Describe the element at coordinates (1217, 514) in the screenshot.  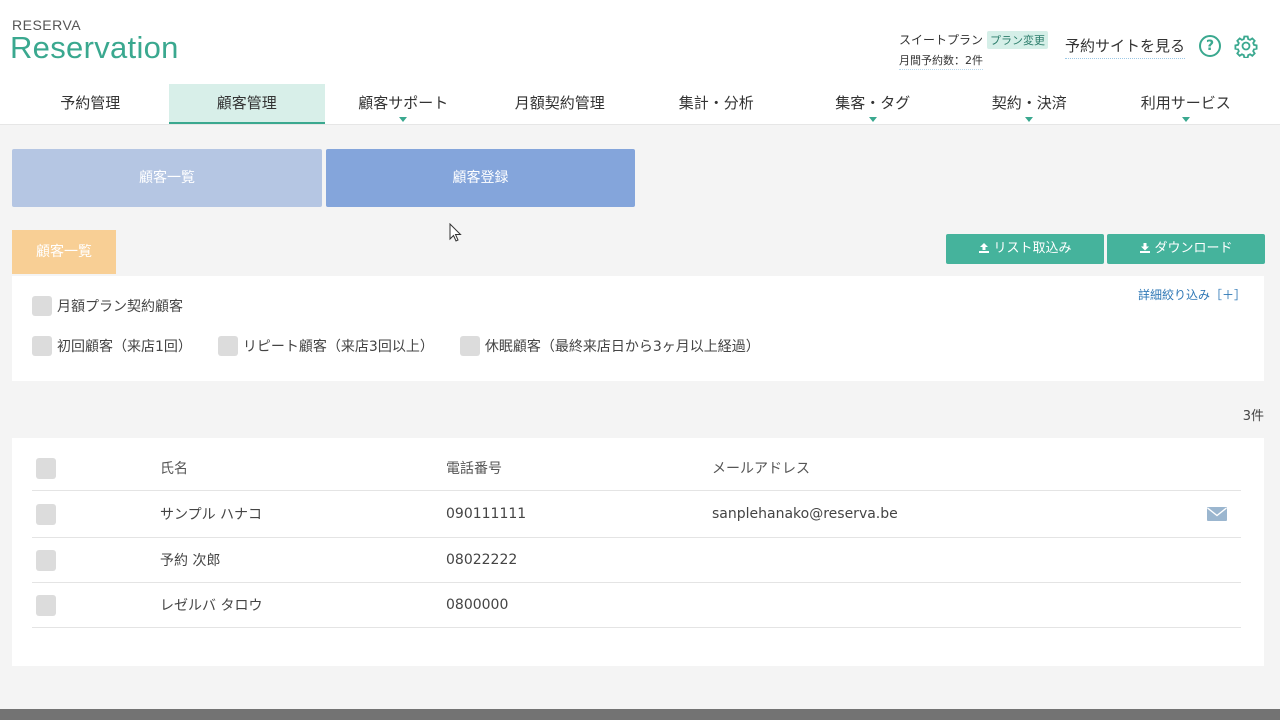
I see `mail-icon` at that location.